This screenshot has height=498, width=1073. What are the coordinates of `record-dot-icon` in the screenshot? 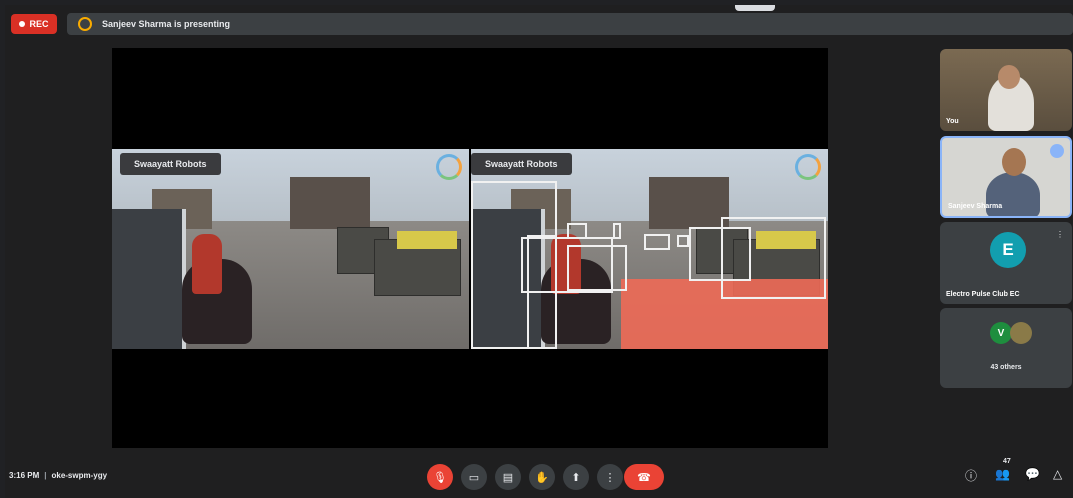 It's located at (22, 24).